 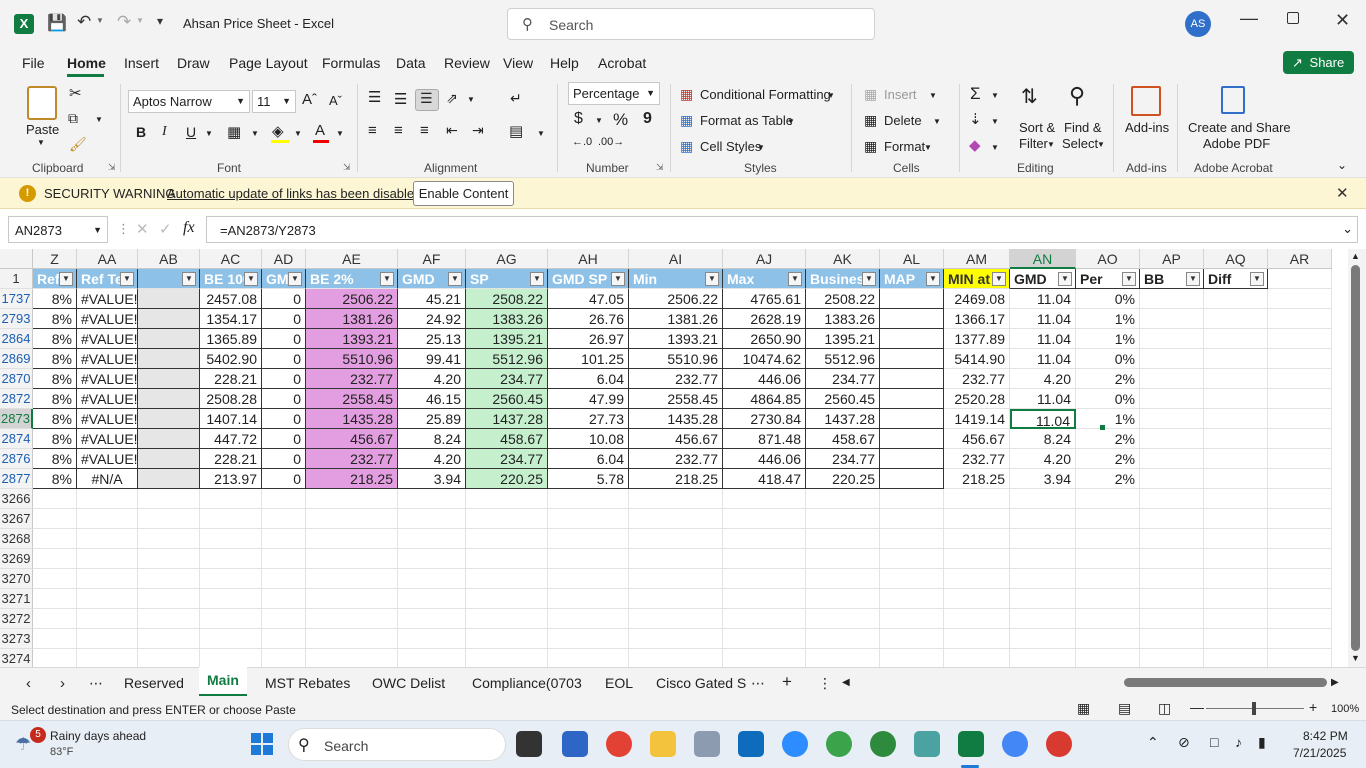 I want to click on orientation-dropdown-icon: ▼, so click(x=471, y=99).